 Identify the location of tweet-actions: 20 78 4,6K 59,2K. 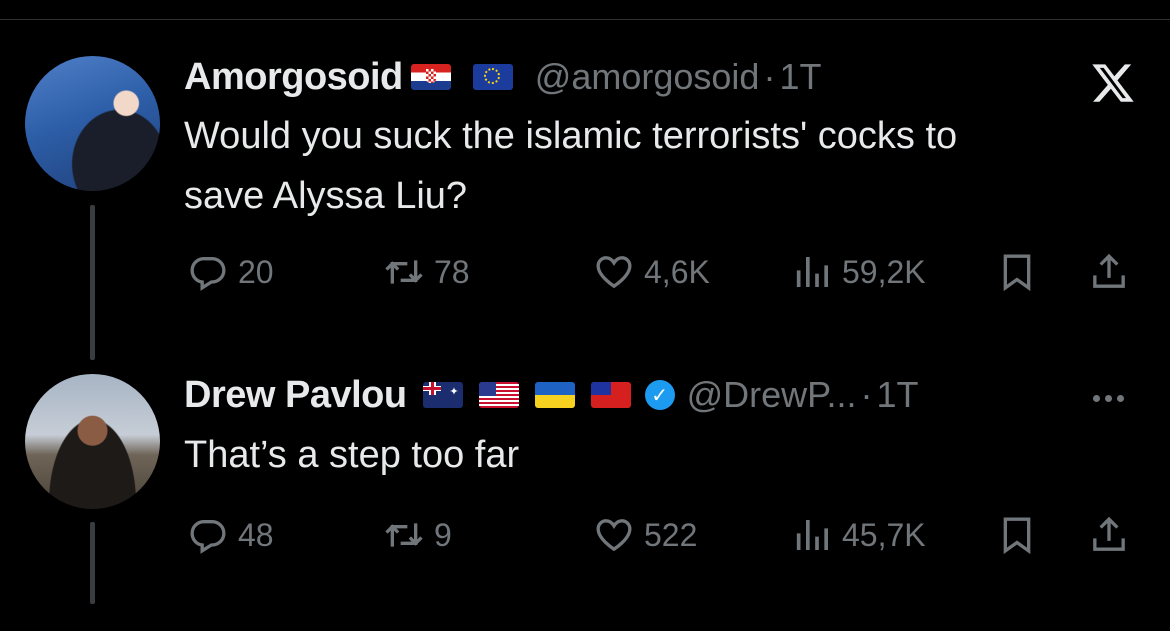
(664, 272).